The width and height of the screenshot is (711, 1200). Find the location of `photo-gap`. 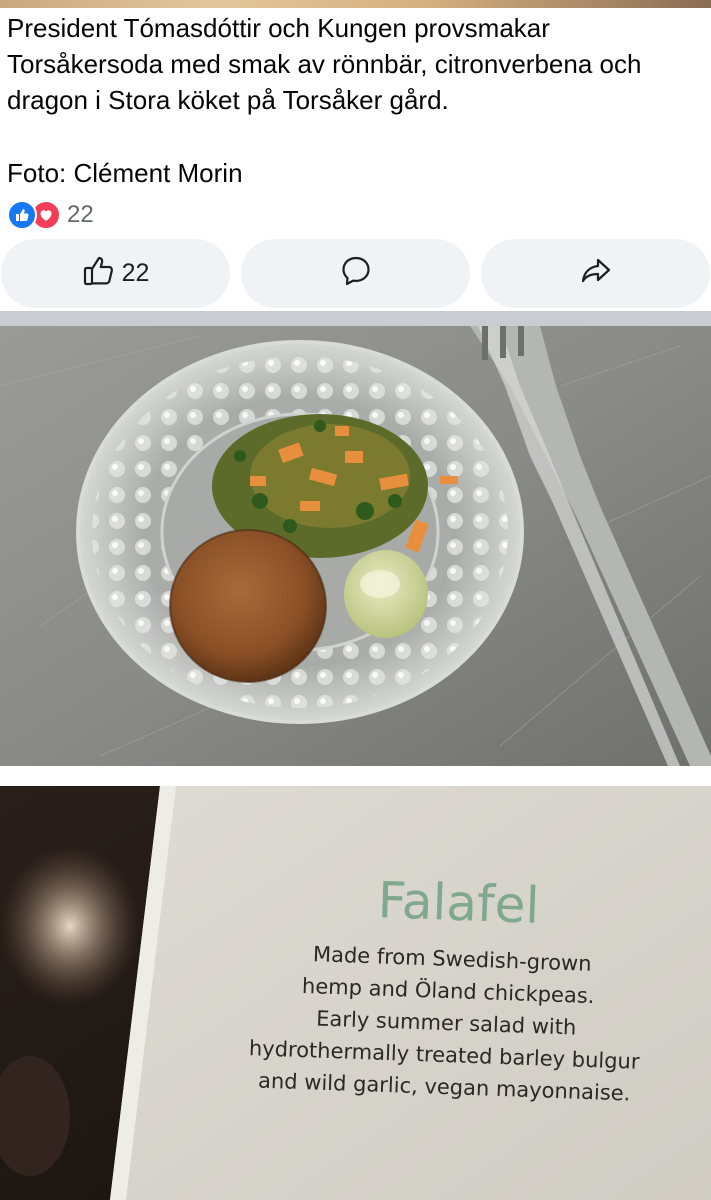

photo-gap is located at coordinates (355, 776).